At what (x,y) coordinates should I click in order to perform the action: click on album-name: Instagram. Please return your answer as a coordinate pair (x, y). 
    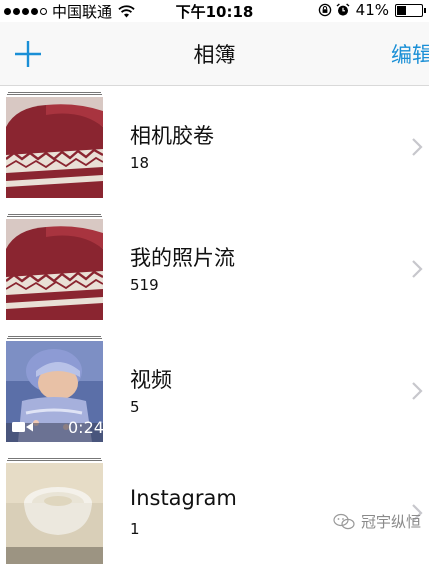
    Looking at the image, I should click on (183, 498).